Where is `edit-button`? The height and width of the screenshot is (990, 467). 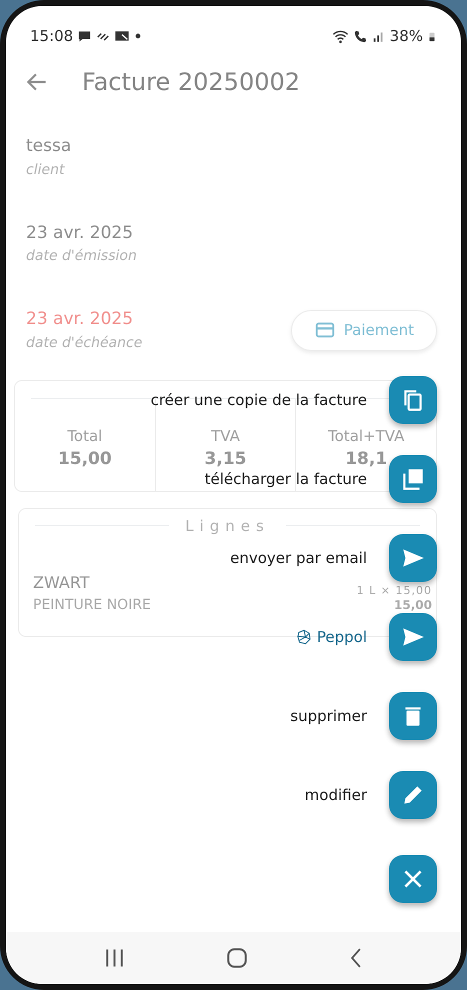
edit-button is located at coordinates (413, 795).